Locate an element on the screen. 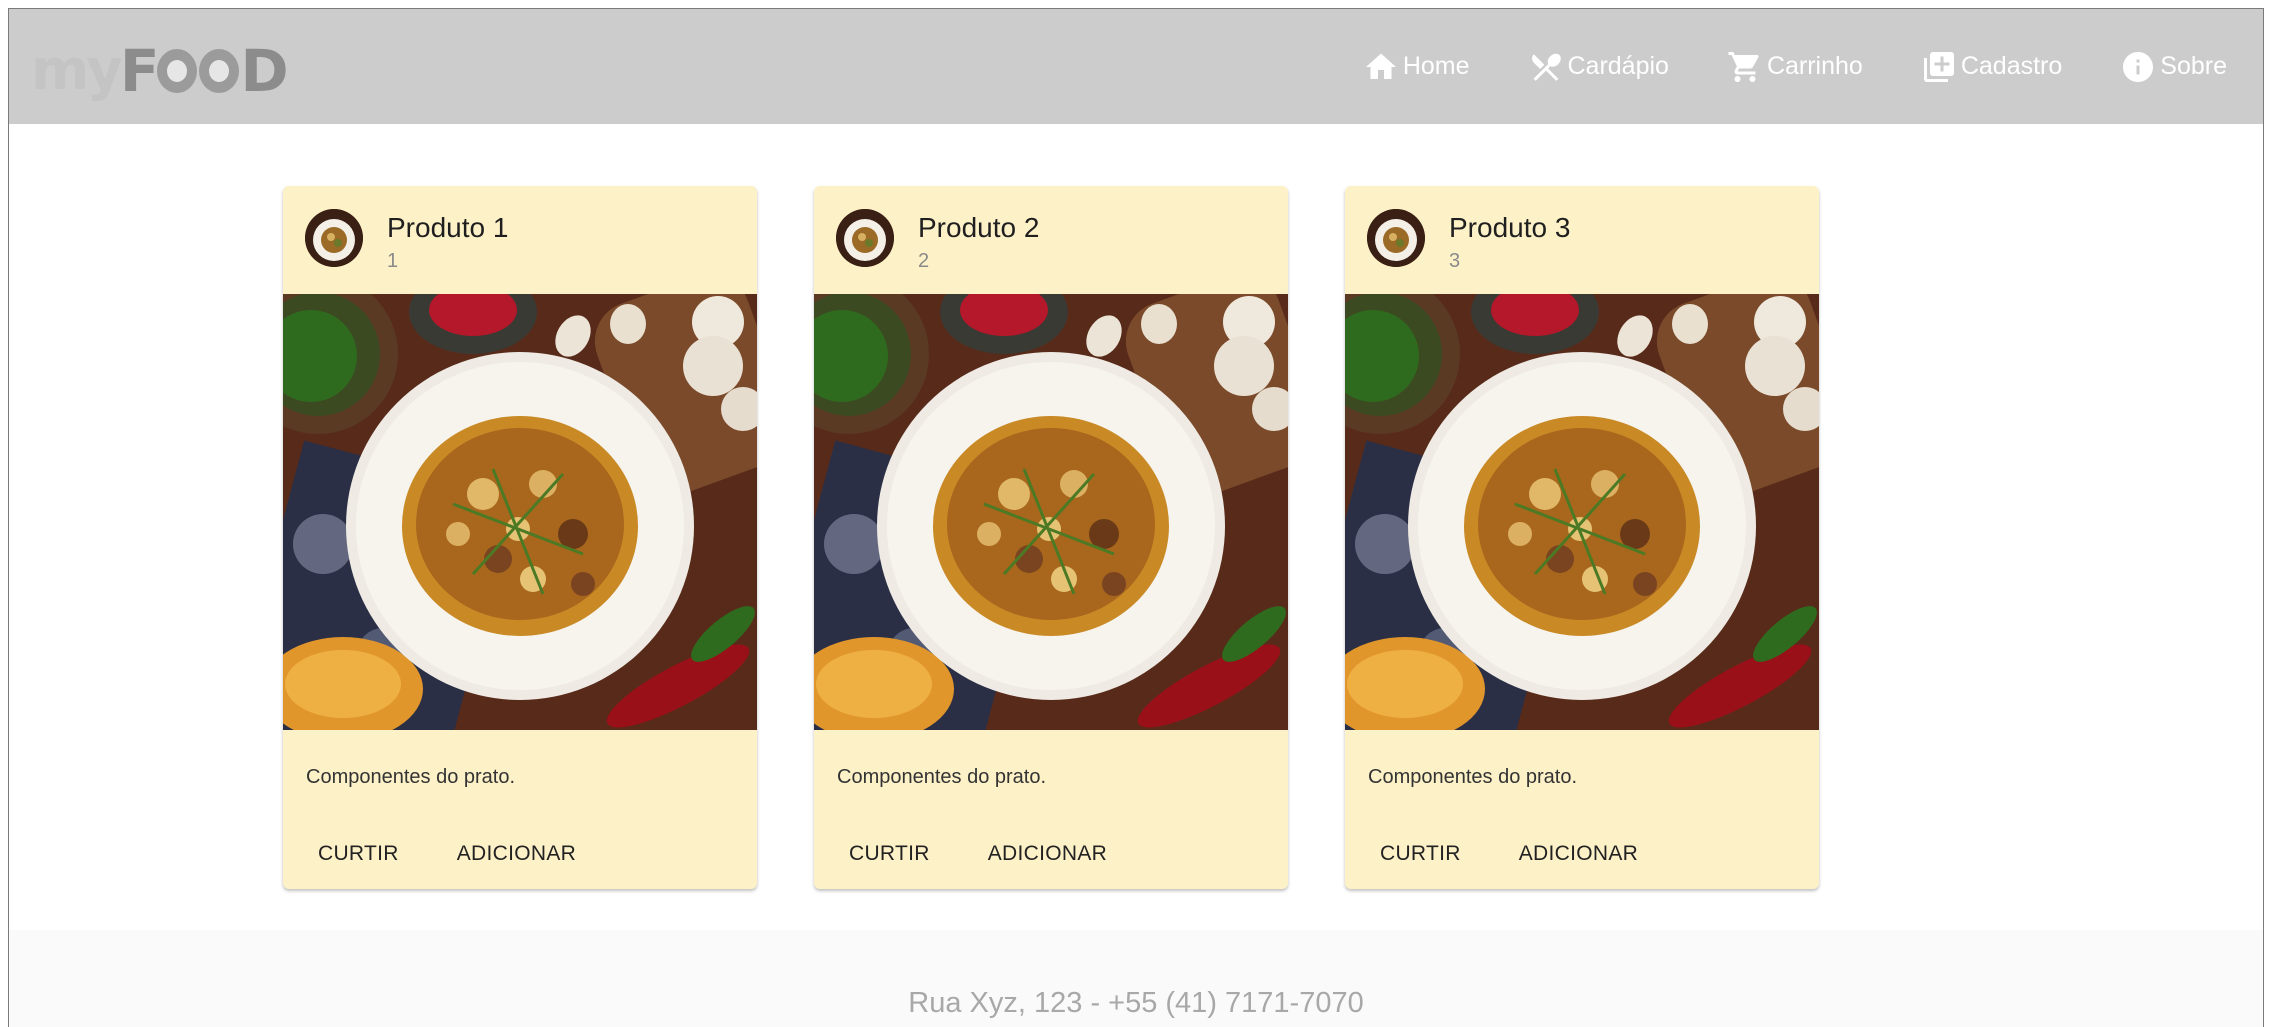  logo-food-letter-f: F is located at coordinates (139, 71).